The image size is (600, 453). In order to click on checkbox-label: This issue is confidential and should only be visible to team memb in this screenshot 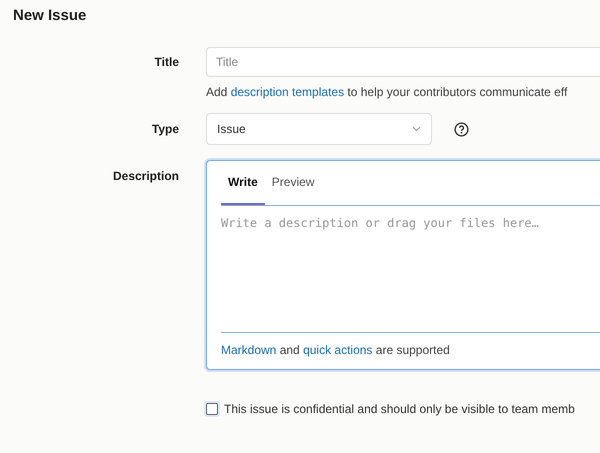, I will do `click(399, 409)`.